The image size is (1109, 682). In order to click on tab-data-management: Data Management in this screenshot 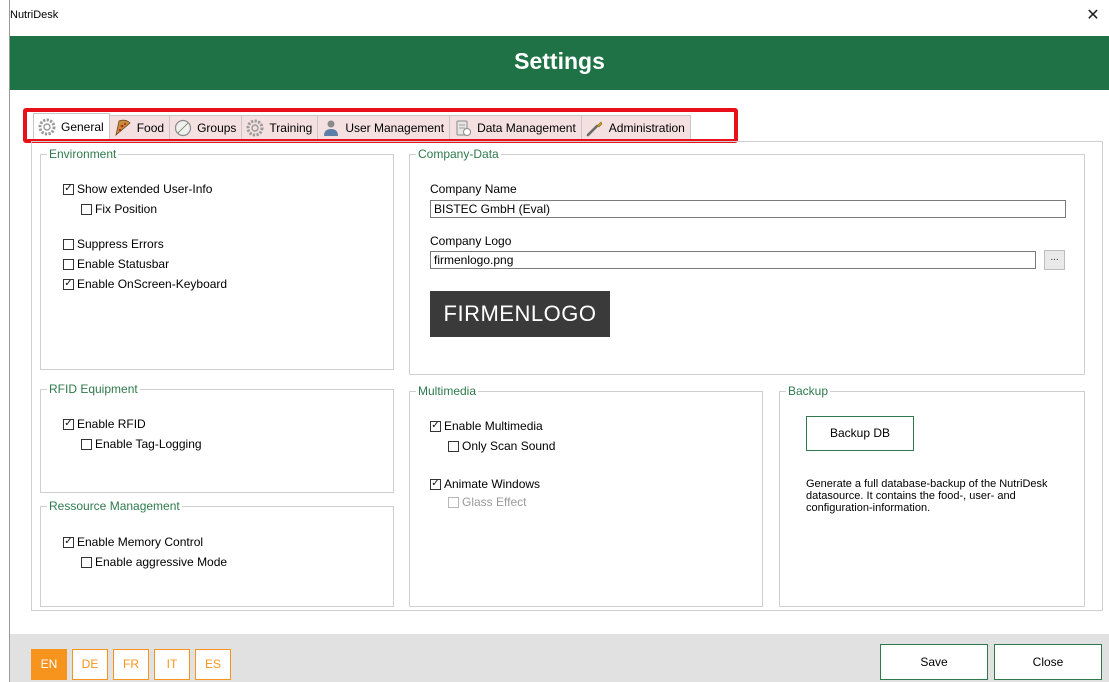, I will do `click(515, 127)`.